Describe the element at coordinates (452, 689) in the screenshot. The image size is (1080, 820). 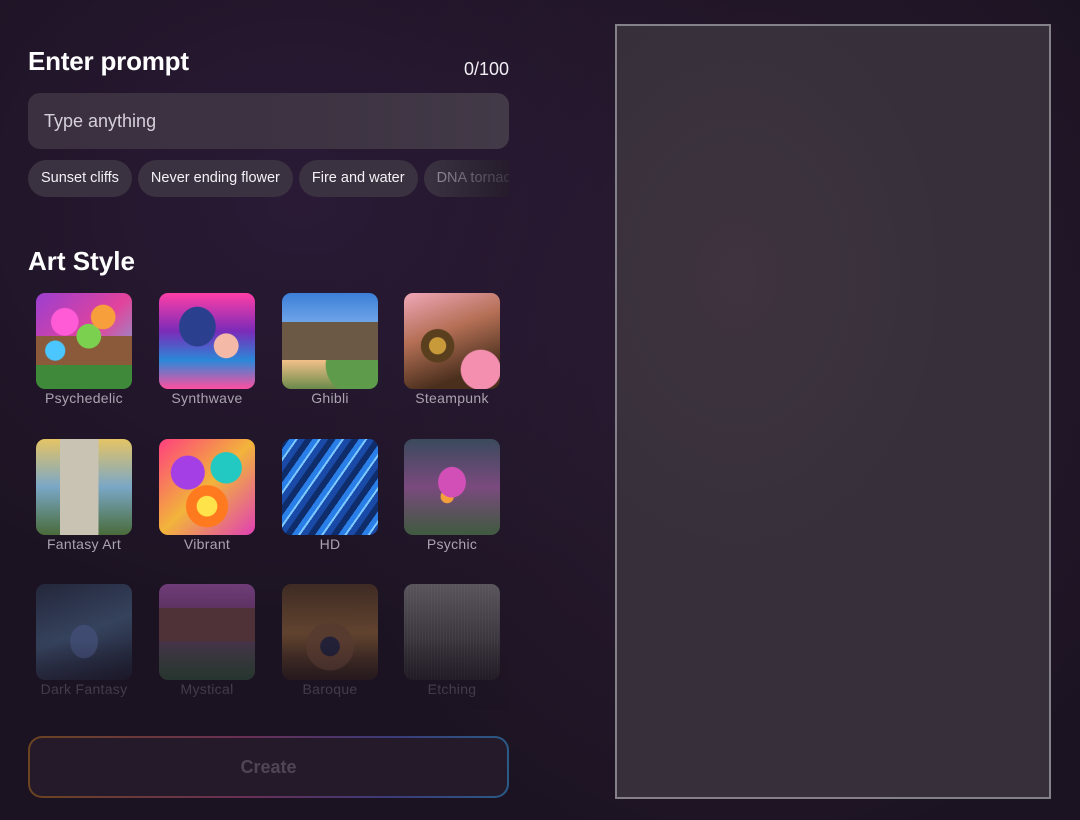
I see `style-label: Etching` at that location.